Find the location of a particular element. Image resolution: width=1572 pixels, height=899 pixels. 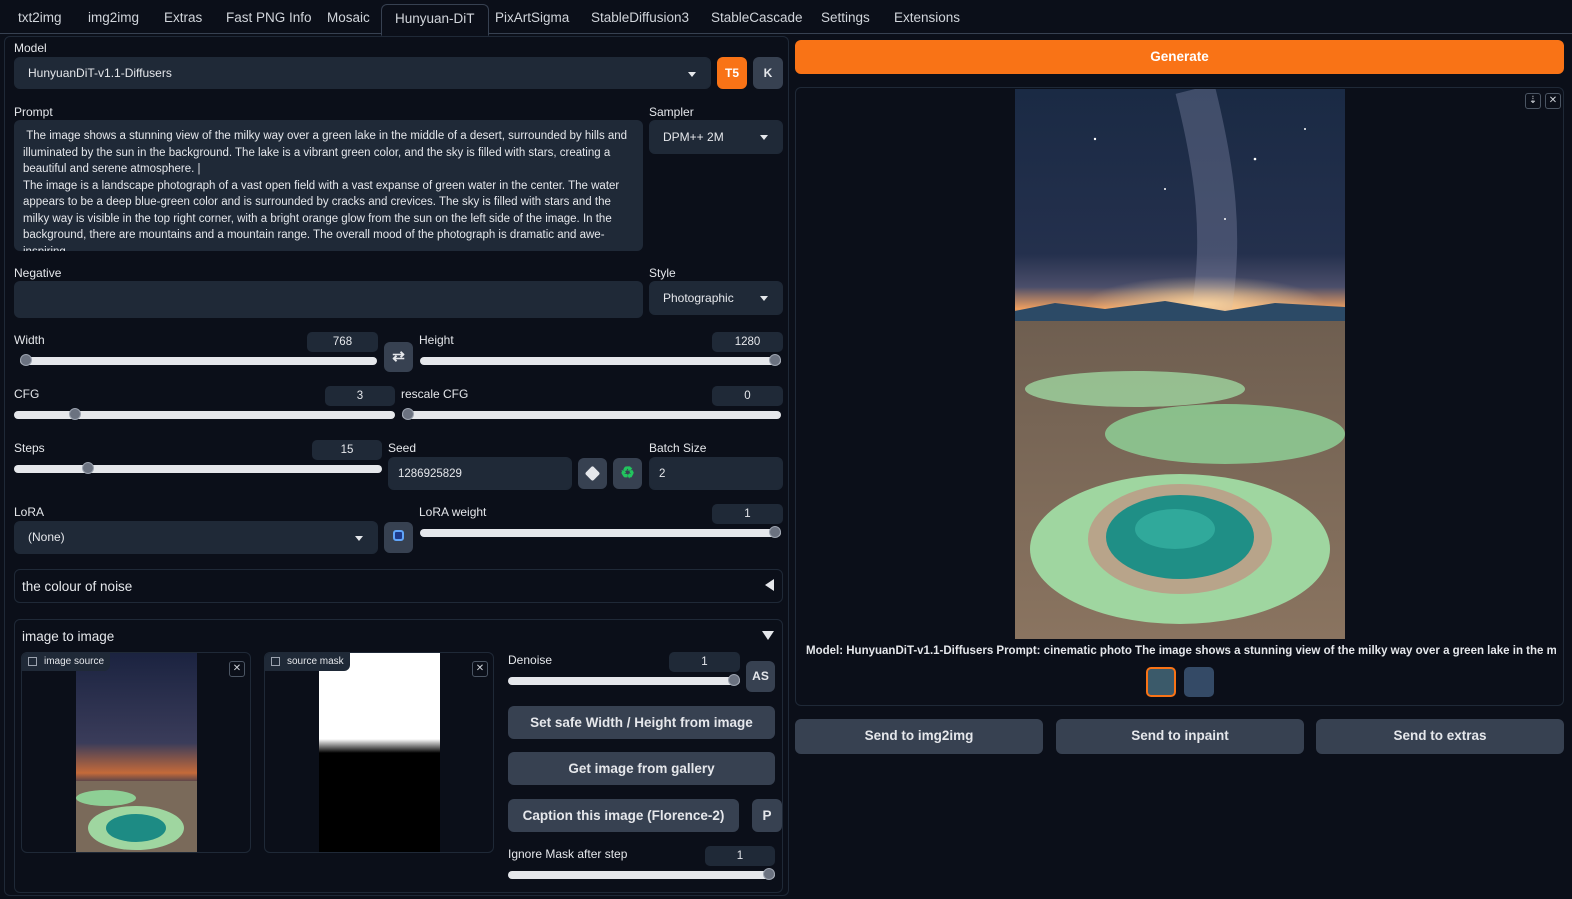

lora-weight-slider-thumb is located at coordinates (775, 532).